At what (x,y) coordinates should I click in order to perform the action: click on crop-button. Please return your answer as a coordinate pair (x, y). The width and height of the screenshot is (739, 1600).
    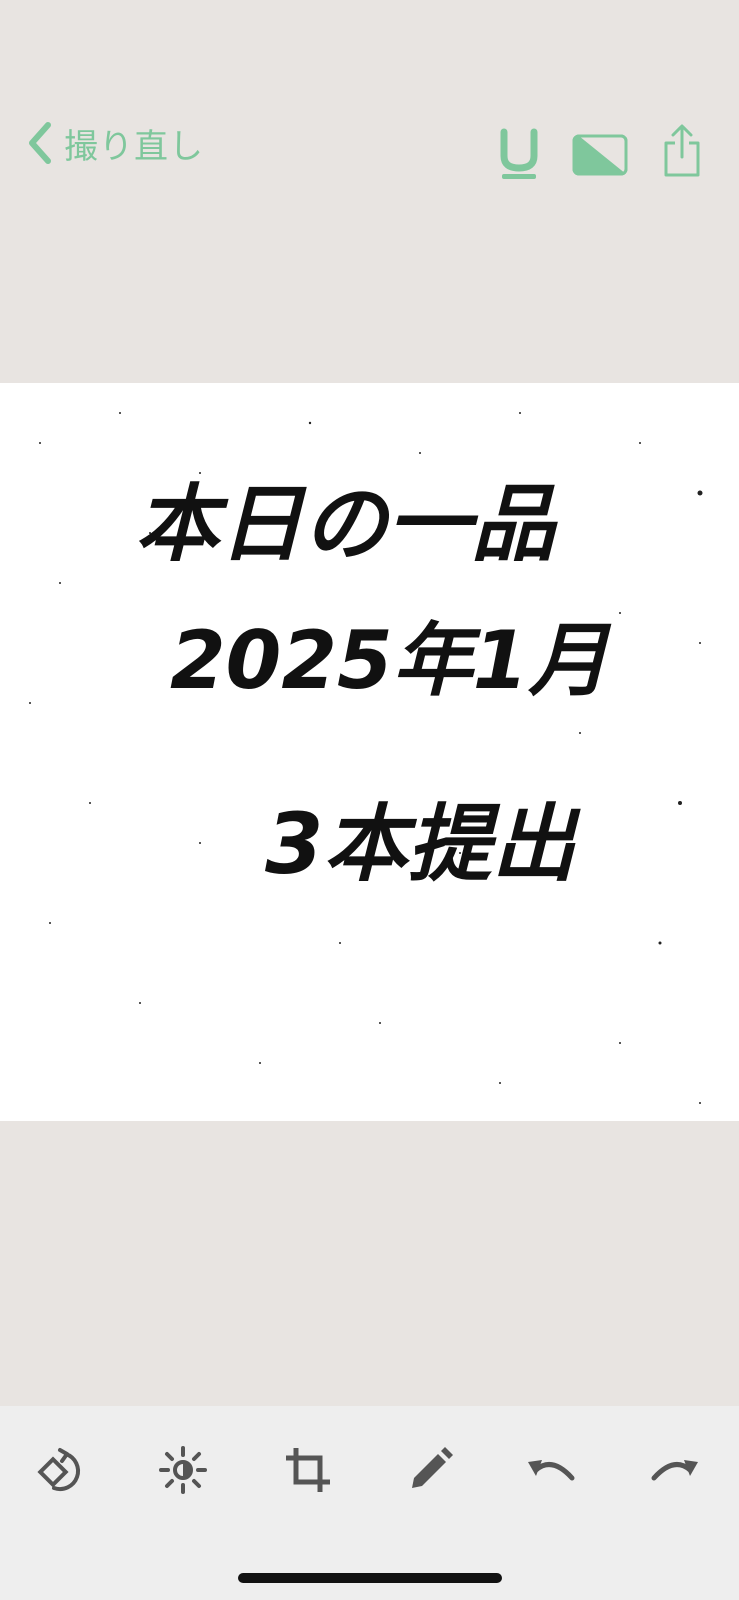
    Looking at the image, I should click on (308, 1470).